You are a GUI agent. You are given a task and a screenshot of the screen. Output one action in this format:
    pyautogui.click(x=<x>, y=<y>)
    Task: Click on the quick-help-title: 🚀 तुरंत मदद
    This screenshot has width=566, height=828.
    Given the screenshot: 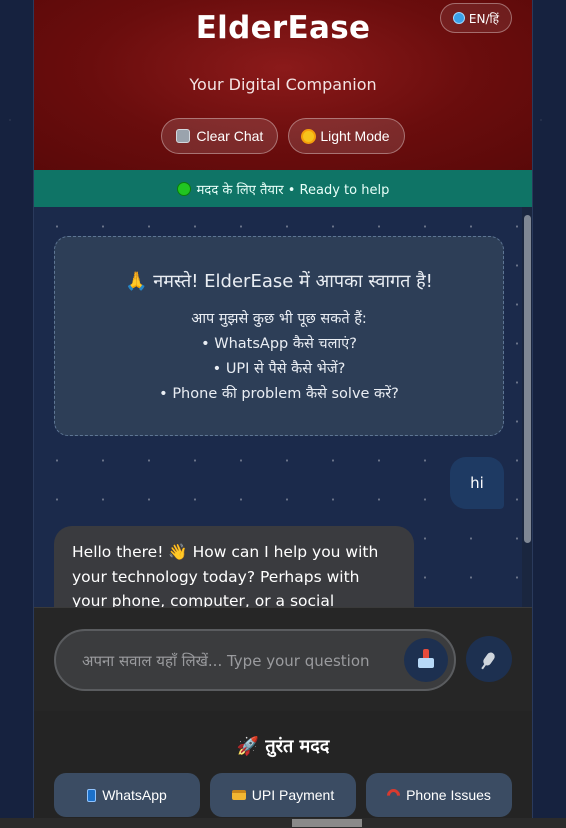 What is the action you would take?
    pyautogui.click(x=283, y=746)
    